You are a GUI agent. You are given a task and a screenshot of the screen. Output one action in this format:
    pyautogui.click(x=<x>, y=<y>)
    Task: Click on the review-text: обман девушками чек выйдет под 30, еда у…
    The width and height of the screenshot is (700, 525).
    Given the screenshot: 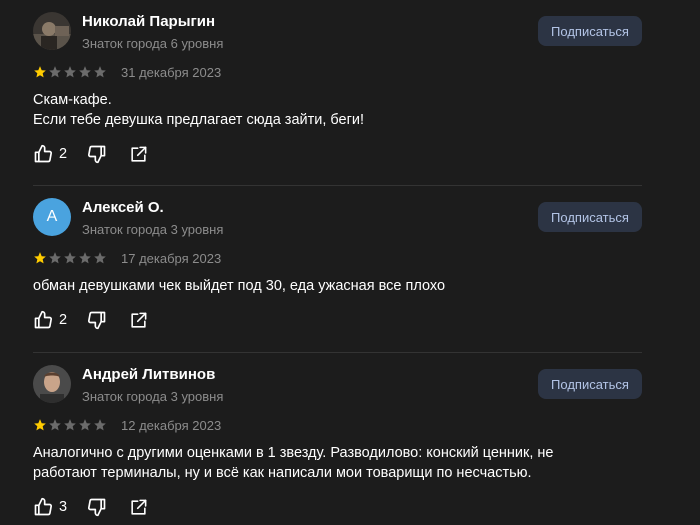 What is the action you would take?
    pyautogui.click(x=318, y=286)
    